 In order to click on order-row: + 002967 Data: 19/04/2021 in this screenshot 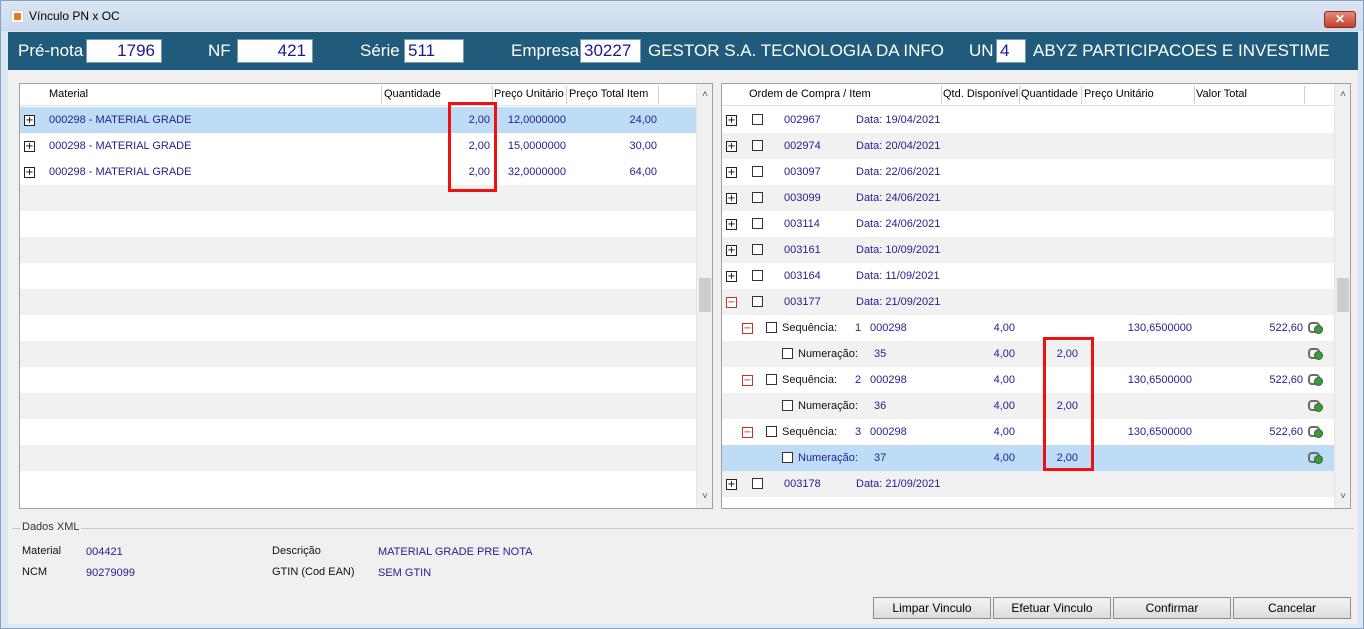, I will do `click(1028, 120)`.